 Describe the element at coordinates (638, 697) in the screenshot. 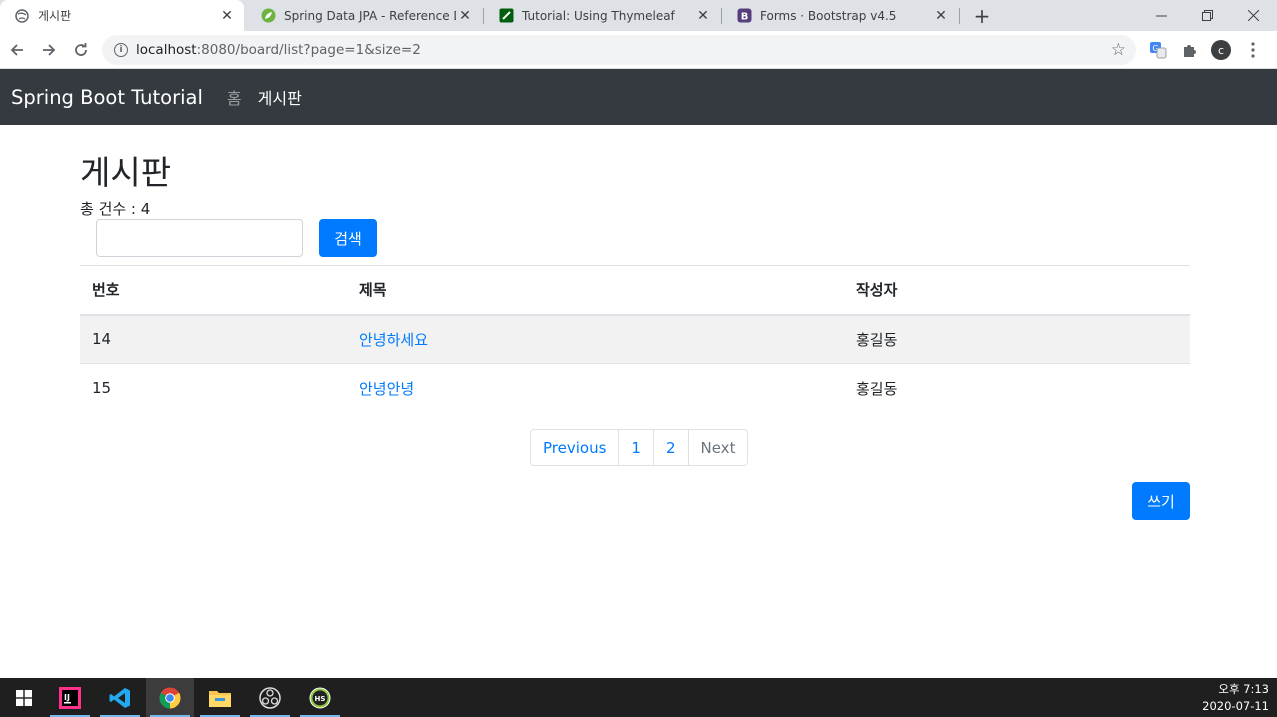

I see `windows-taskbar: IJ HS 오후 7:13 2020-07-11` at that location.